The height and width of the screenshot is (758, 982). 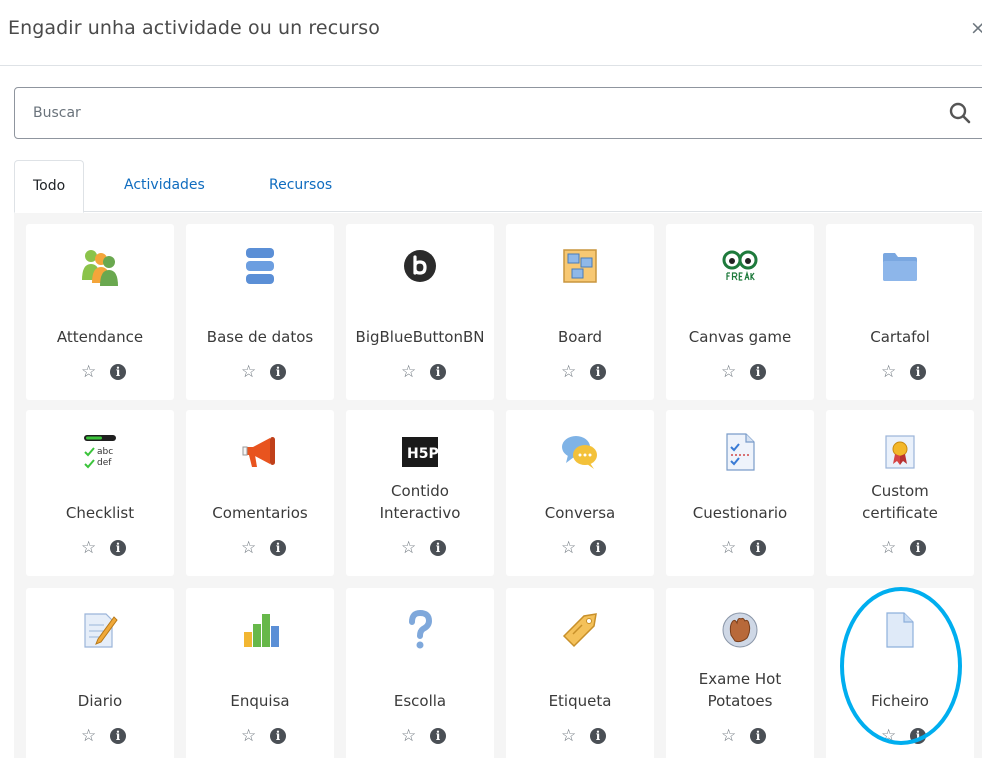 What do you see at coordinates (473, 113) in the screenshot?
I see `search-input` at bounding box center [473, 113].